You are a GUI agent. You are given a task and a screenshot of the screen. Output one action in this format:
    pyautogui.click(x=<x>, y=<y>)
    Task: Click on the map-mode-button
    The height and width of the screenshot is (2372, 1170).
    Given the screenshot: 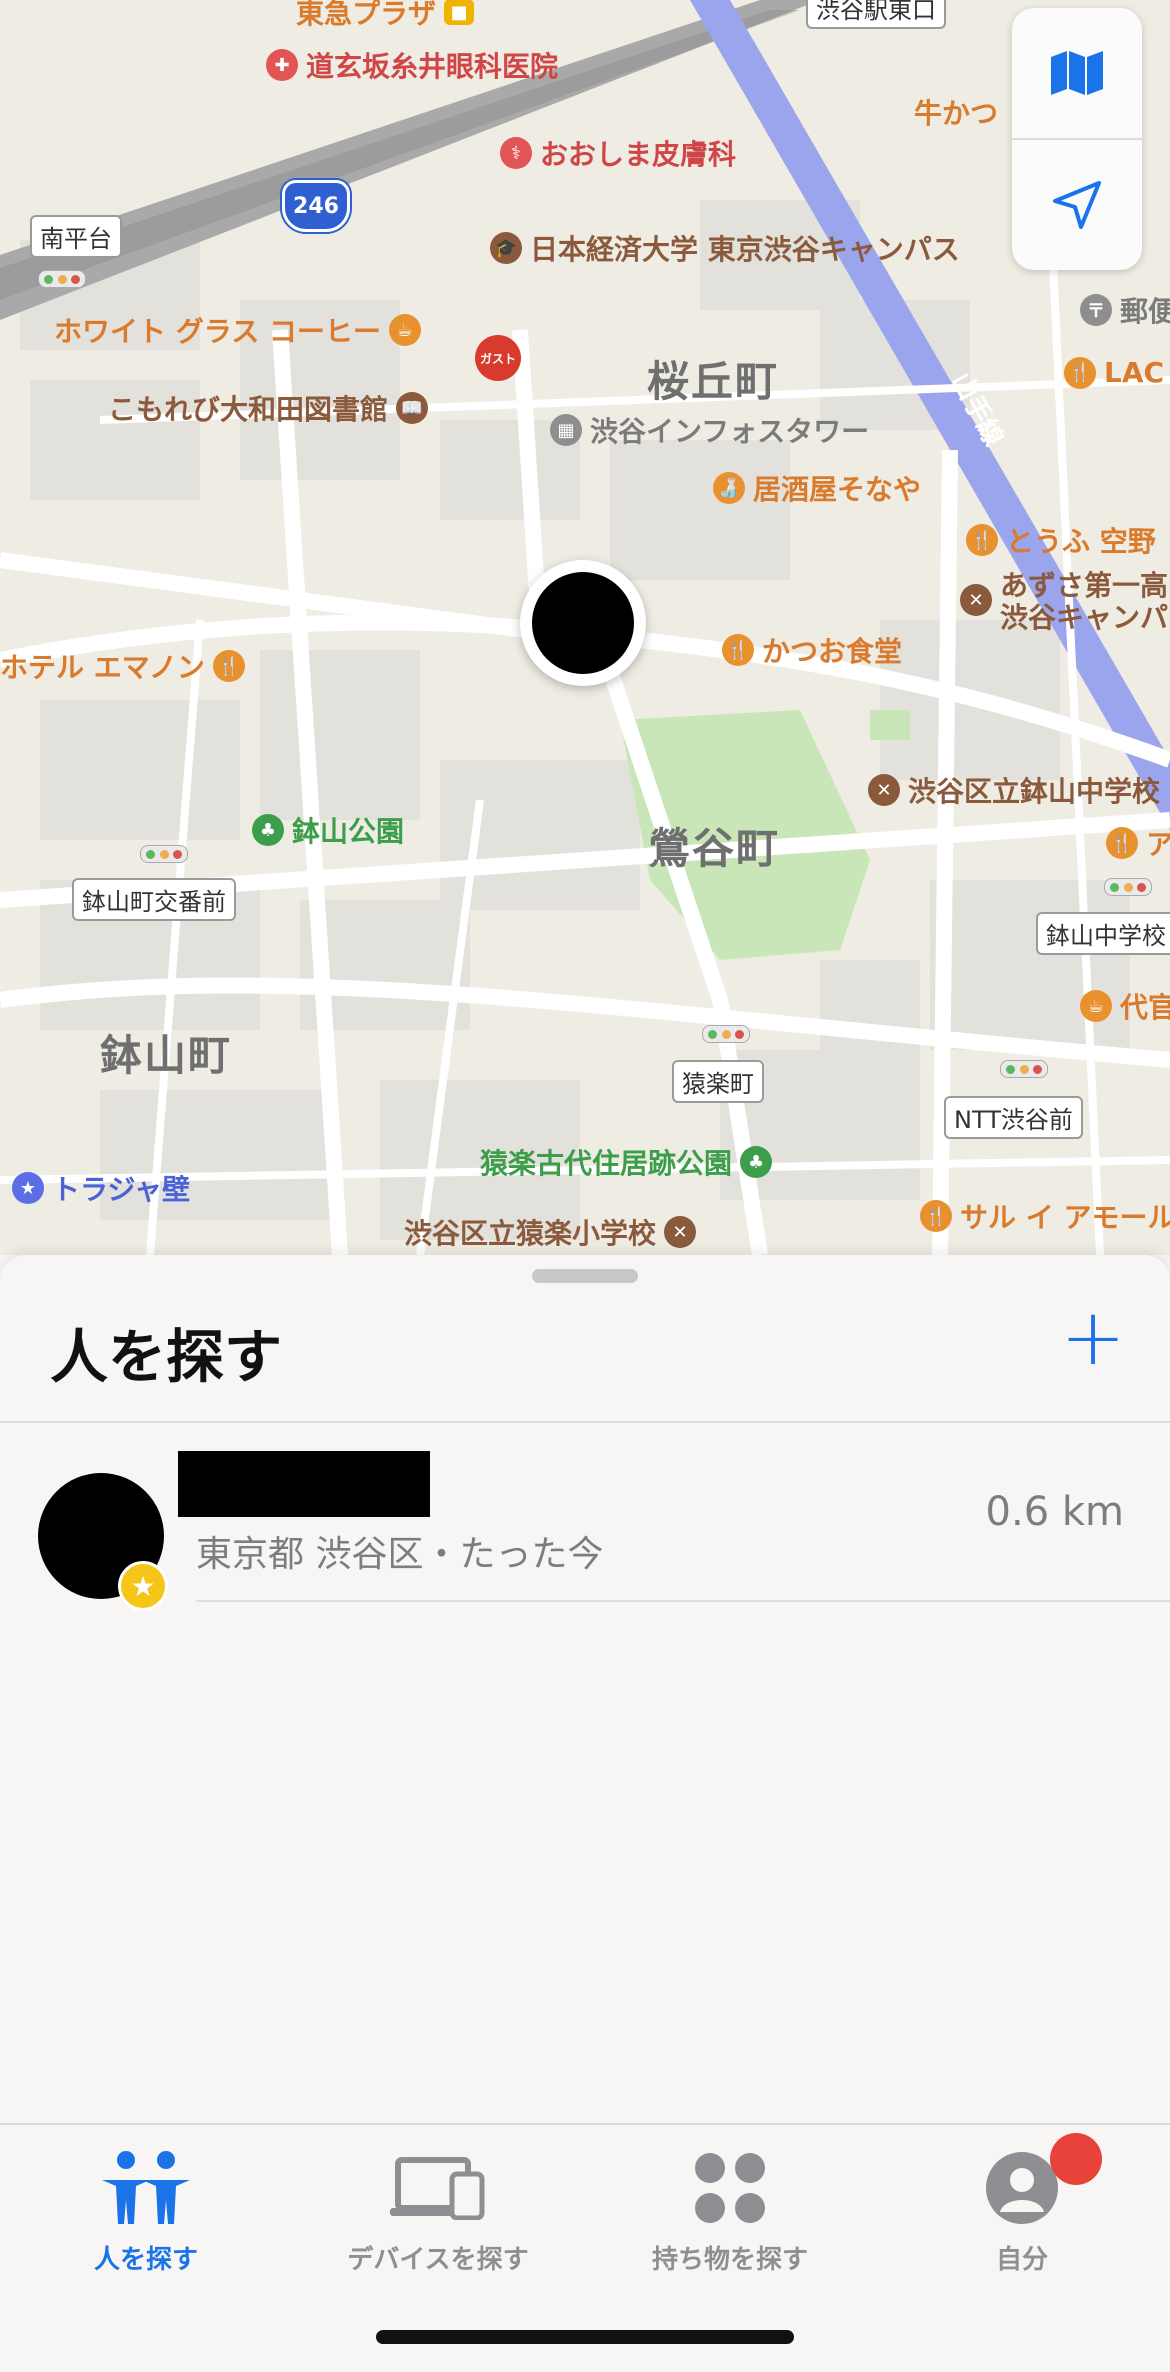 What is the action you would take?
    pyautogui.click(x=1077, y=73)
    